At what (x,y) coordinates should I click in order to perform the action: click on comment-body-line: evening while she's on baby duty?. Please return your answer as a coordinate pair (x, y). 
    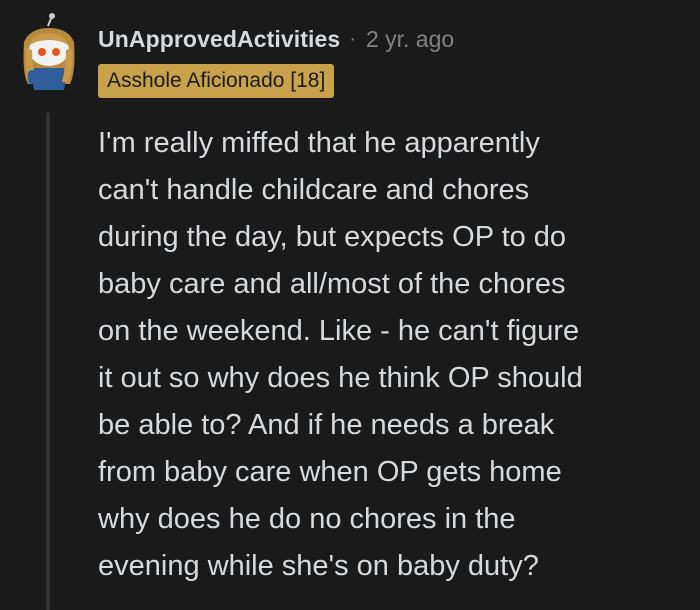
    Looking at the image, I should click on (318, 566).